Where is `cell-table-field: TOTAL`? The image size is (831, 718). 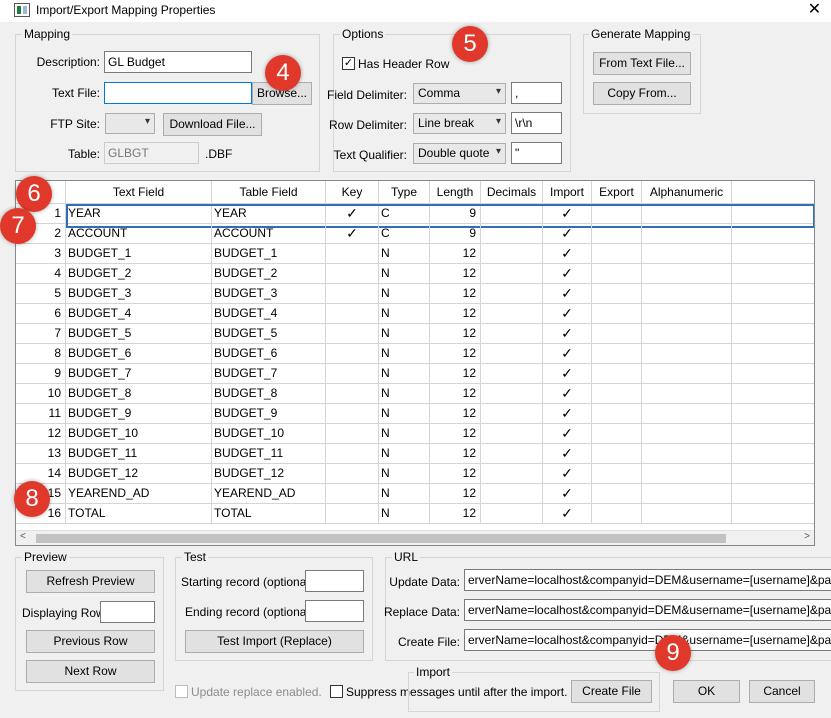 cell-table-field: TOTAL is located at coordinates (269, 514).